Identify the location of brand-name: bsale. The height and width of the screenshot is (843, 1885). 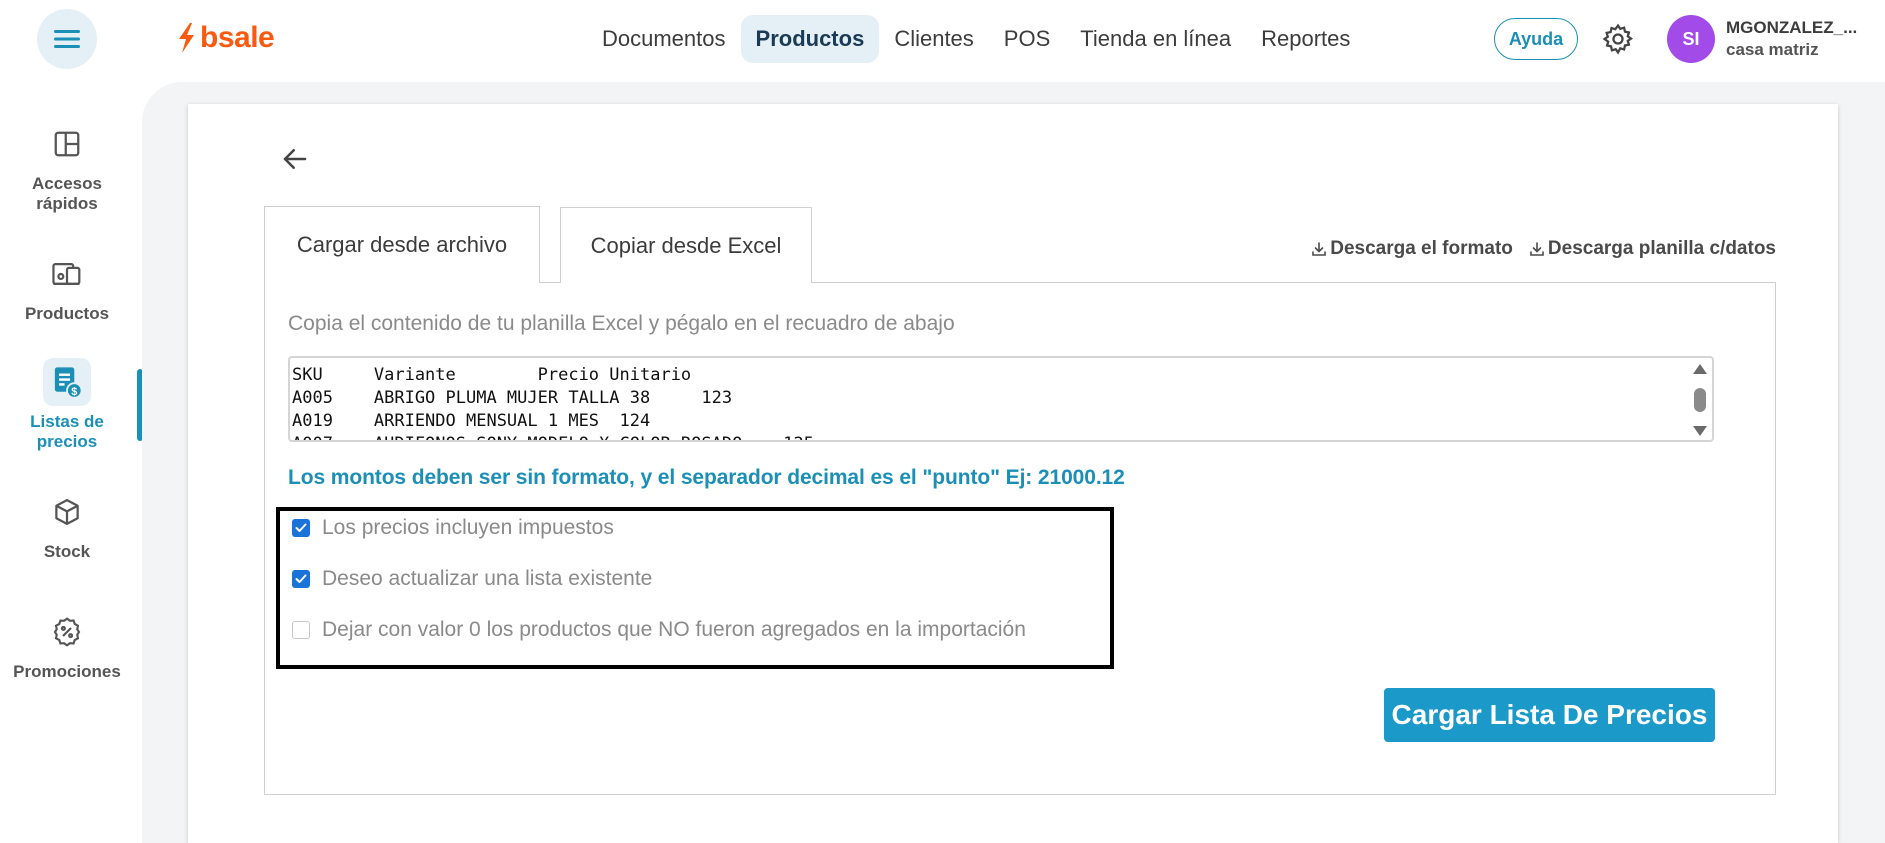
(237, 37).